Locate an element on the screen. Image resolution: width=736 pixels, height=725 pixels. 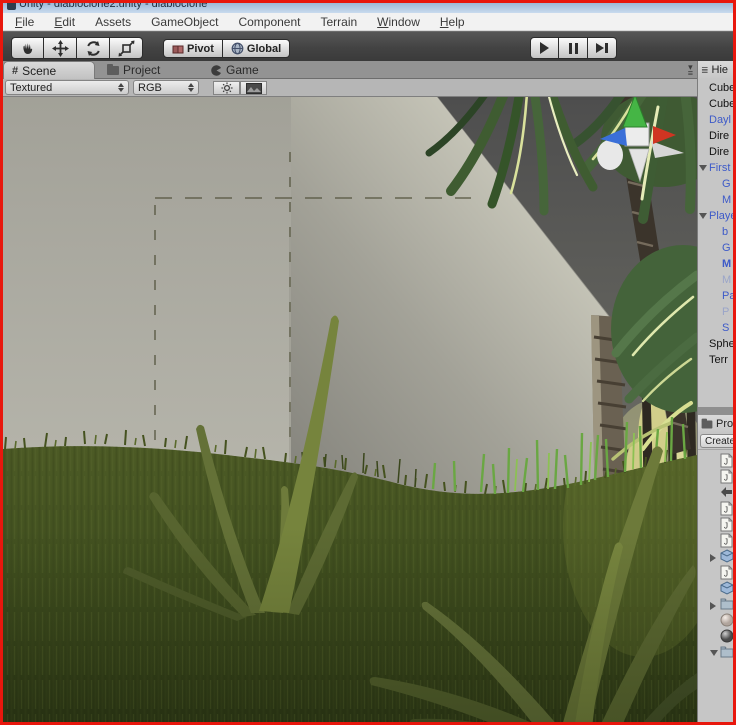
hierarchy-item-label: Pa is located at coordinates (727, 296).